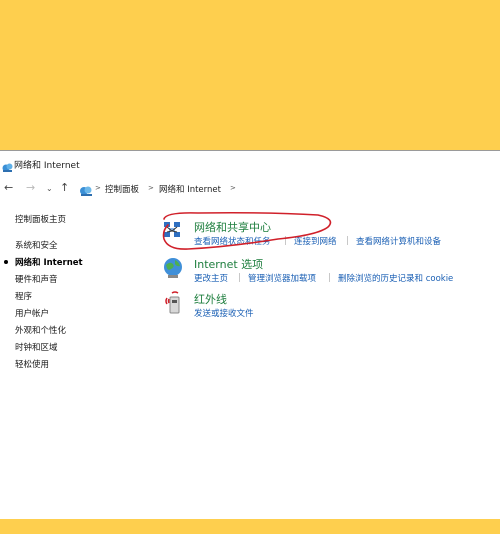 This screenshot has width=500, height=534. I want to click on sidebar-item-appearance: 外观和个性化, so click(40, 330).